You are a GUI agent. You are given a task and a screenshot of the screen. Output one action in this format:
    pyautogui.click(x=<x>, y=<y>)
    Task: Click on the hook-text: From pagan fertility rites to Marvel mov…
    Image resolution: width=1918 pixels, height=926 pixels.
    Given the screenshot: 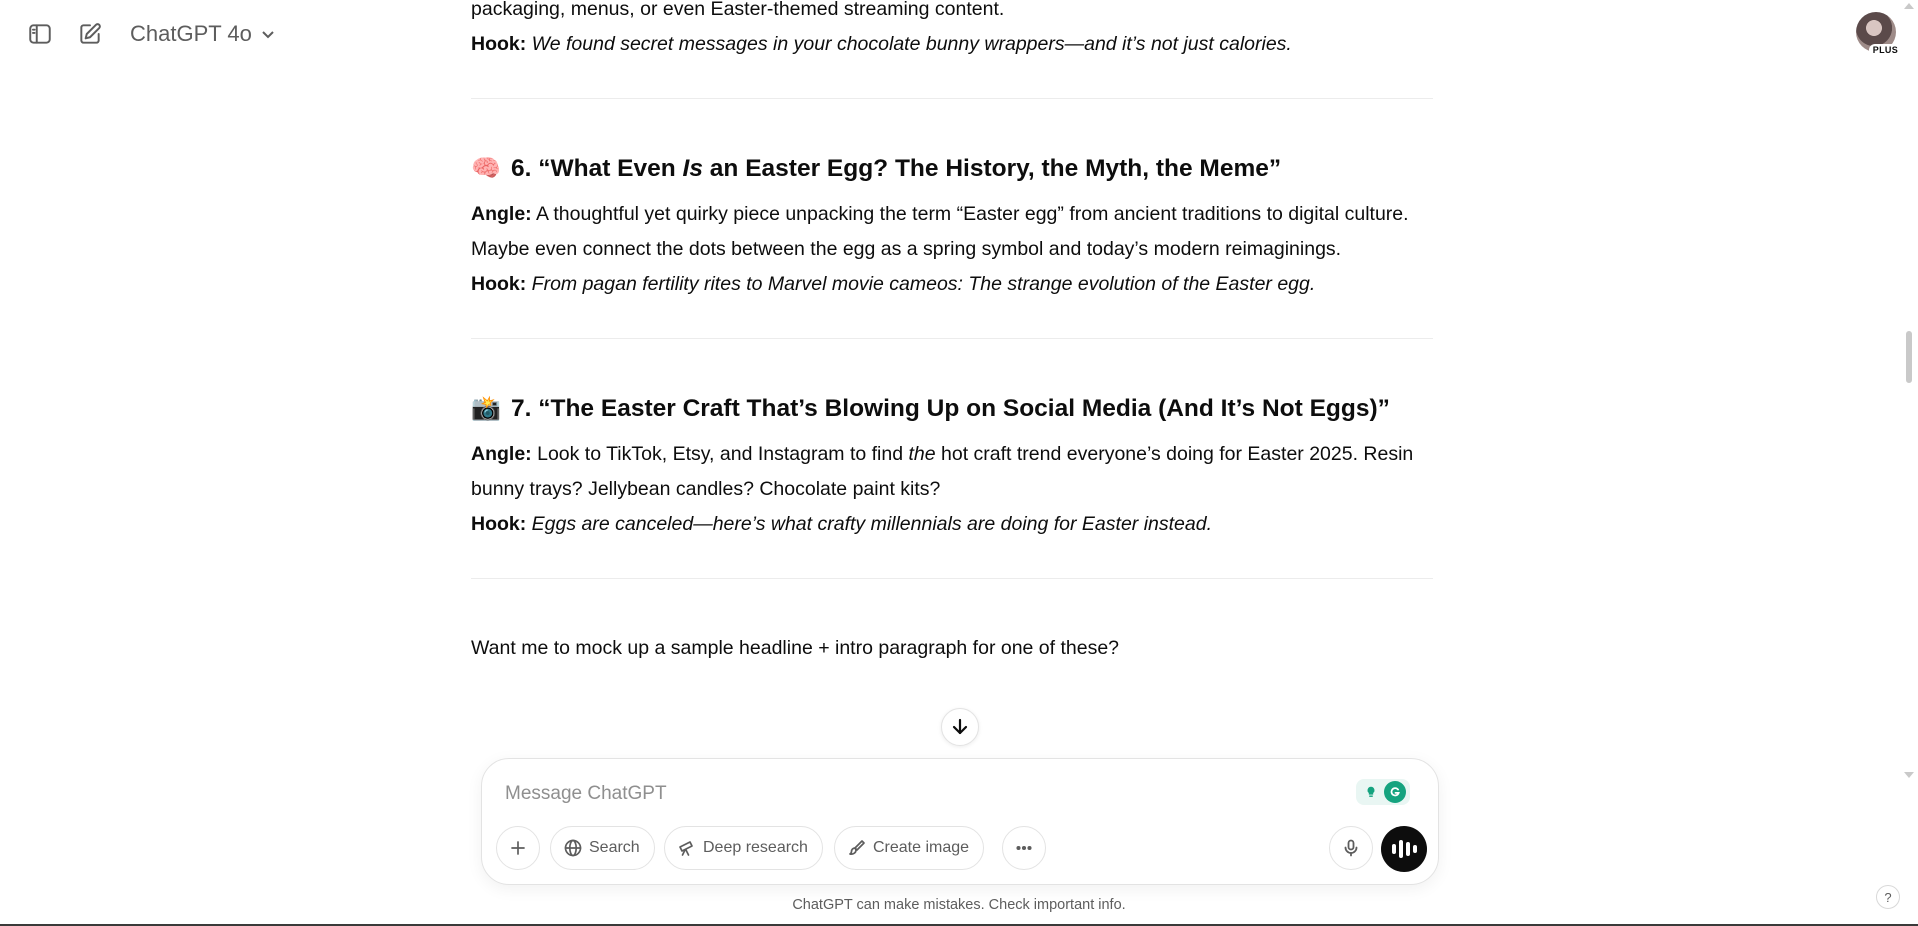 What is the action you would take?
    pyautogui.click(x=923, y=284)
    